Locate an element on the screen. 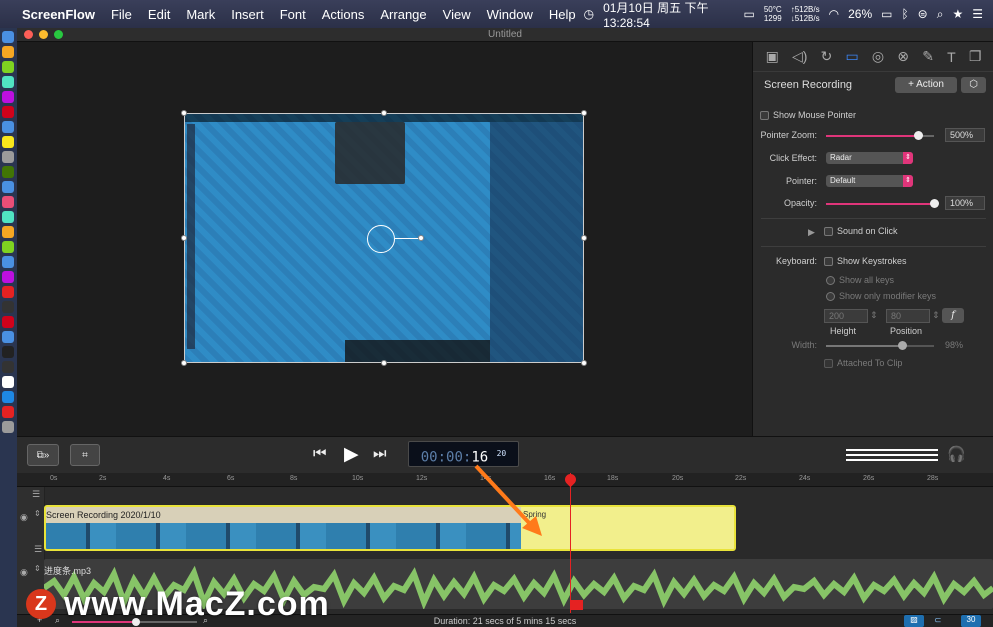  audio-properties-tab-icon: ◁) is located at coordinates (799, 56).